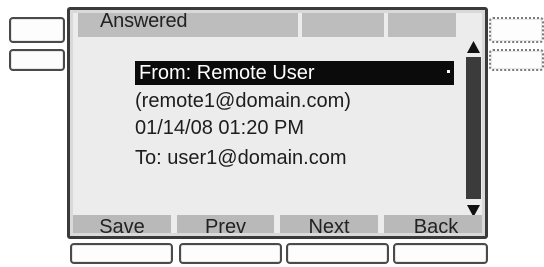 The image size is (544, 267). What do you see at coordinates (122, 224) in the screenshot?
I see `softkey-save: Save` at bounding box center [122, 224].